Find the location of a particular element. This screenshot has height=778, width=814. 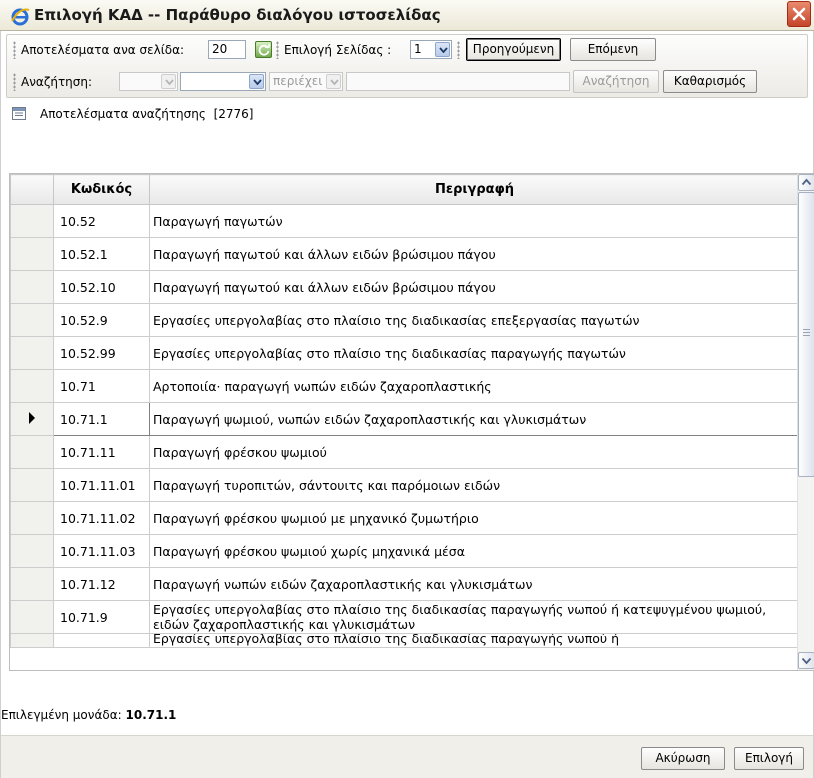

cell-code: 10.71.9 is located at coordinates (101, 617).